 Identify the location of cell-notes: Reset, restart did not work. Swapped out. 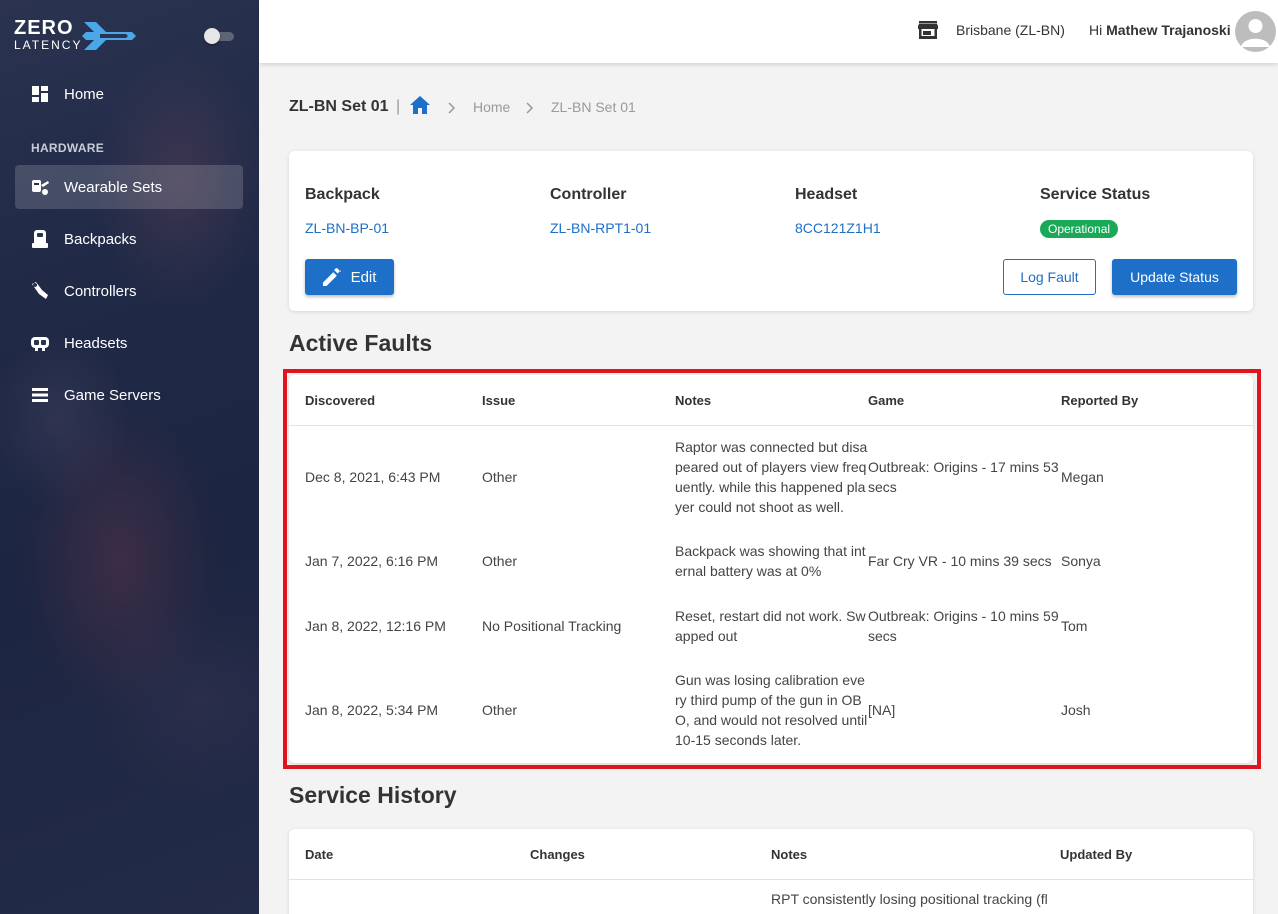
(770, 626).